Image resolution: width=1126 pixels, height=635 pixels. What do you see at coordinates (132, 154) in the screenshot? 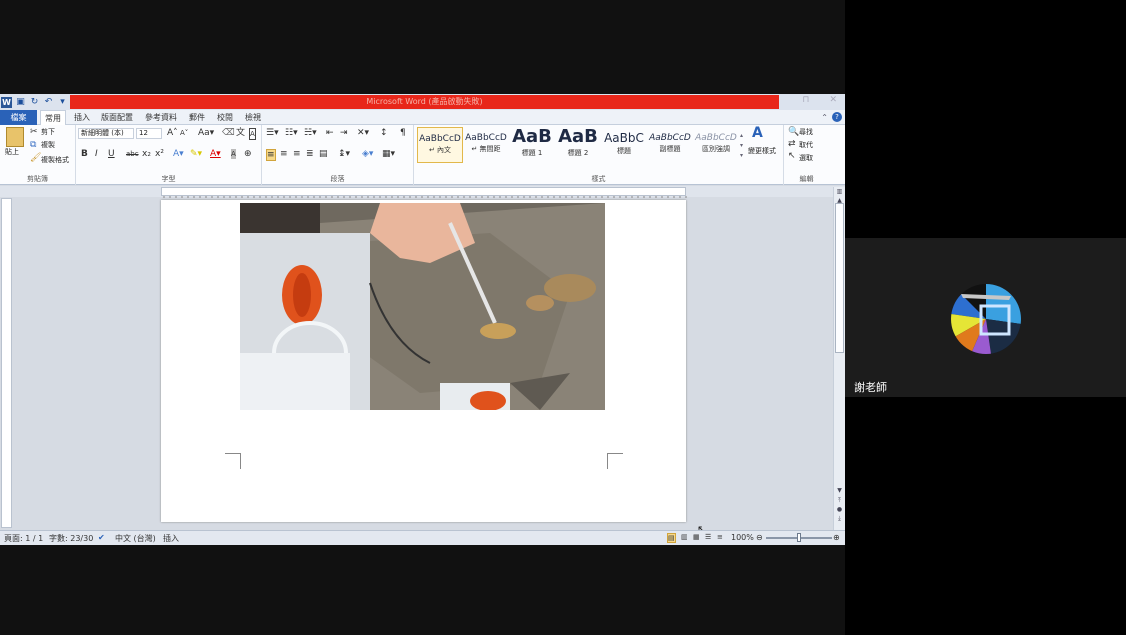
I see `strikethrough-button: abc` at bounding box center [132, 154].